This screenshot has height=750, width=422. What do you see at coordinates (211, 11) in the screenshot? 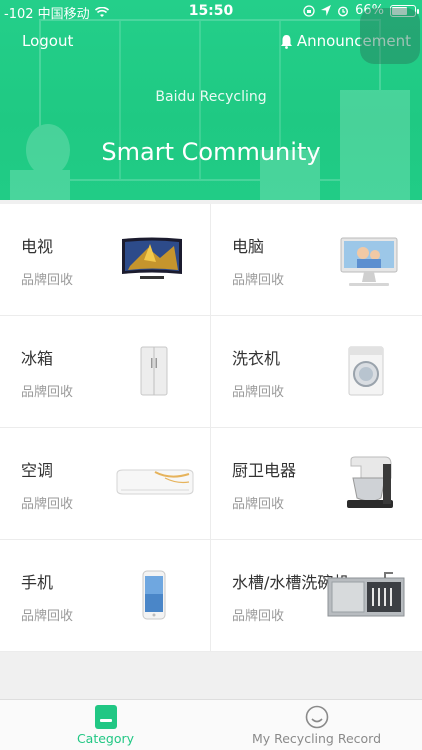
I see `status-bar: -102 中国移动 15:50 66%` at bounding box center [211, 11].